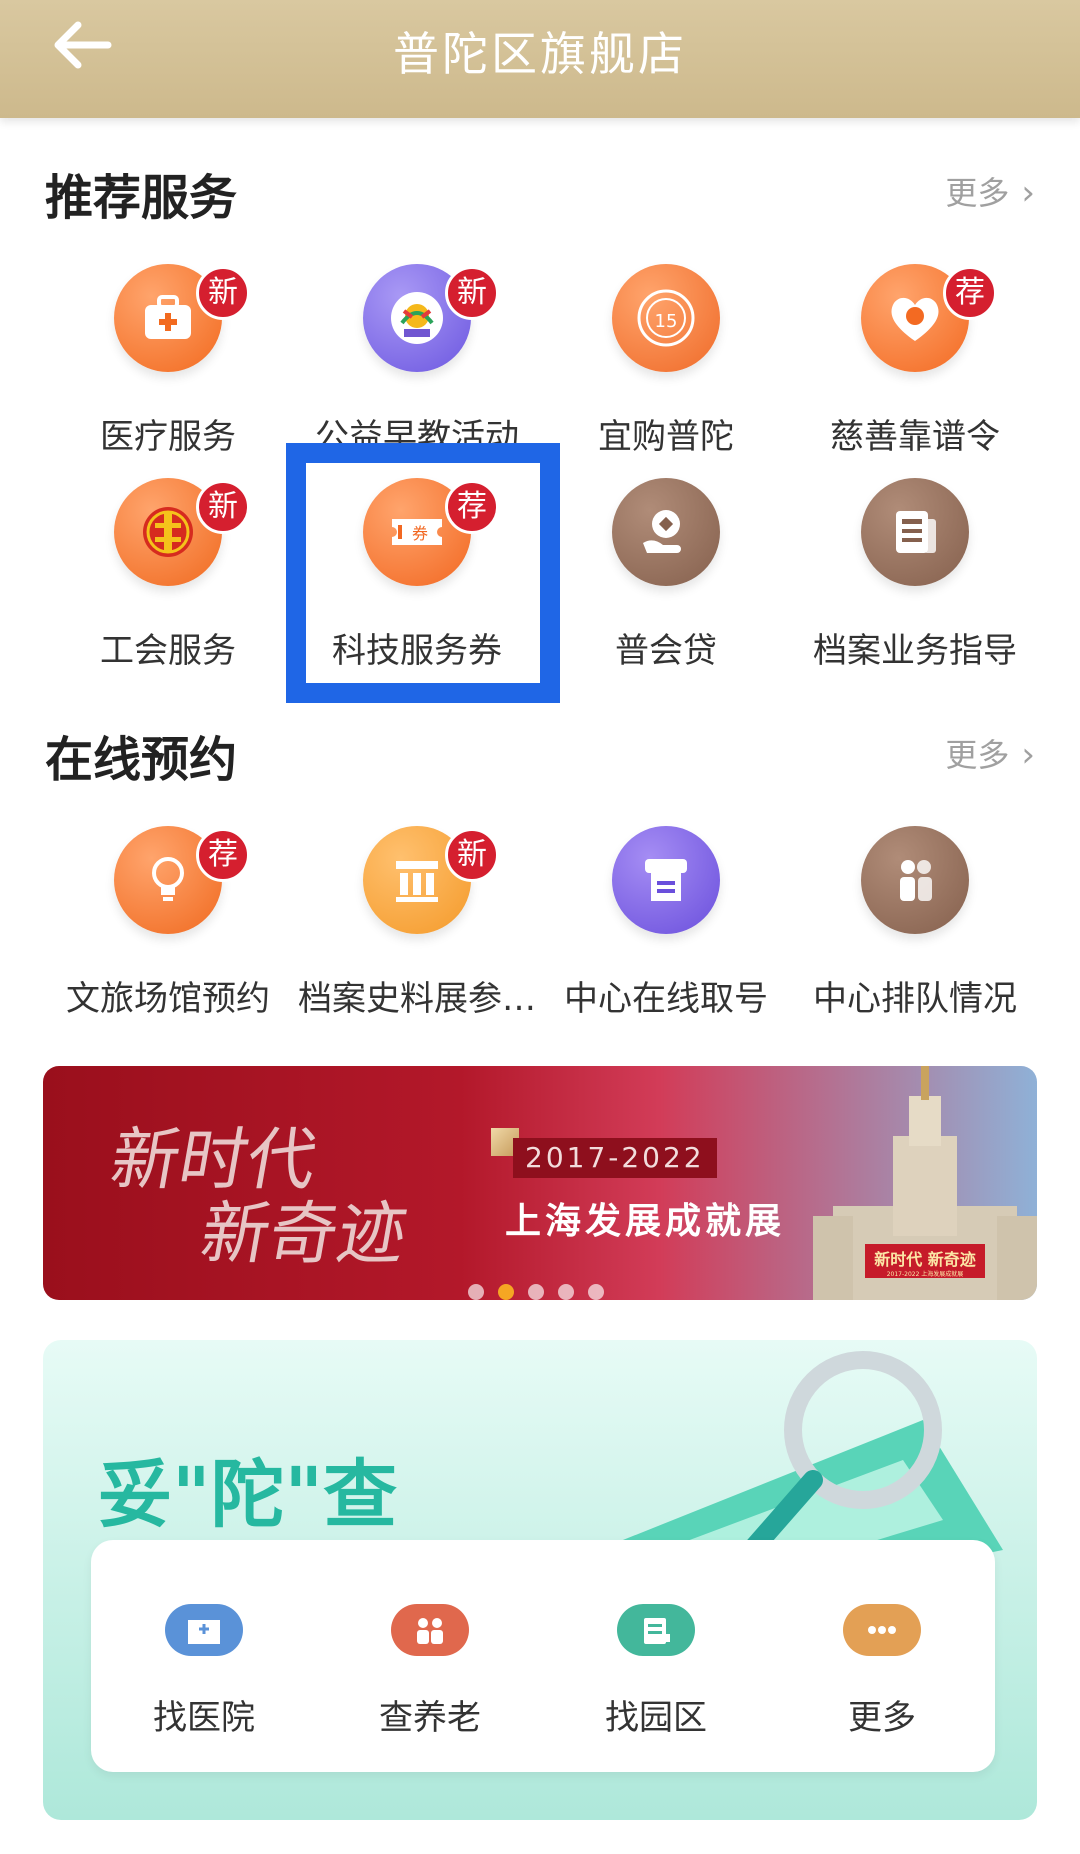  Describe the element at coordinates (925, 1259) in the screenshot. I see `banner-sign-text: 新时代 新奇迹` at that location.